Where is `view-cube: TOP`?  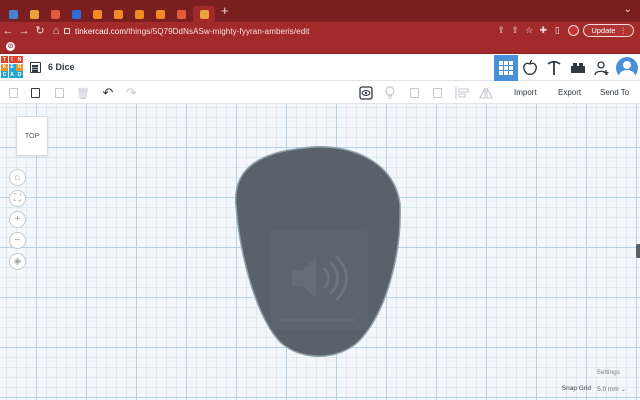
view-cube: TOP is located at coordinates (32, 136).